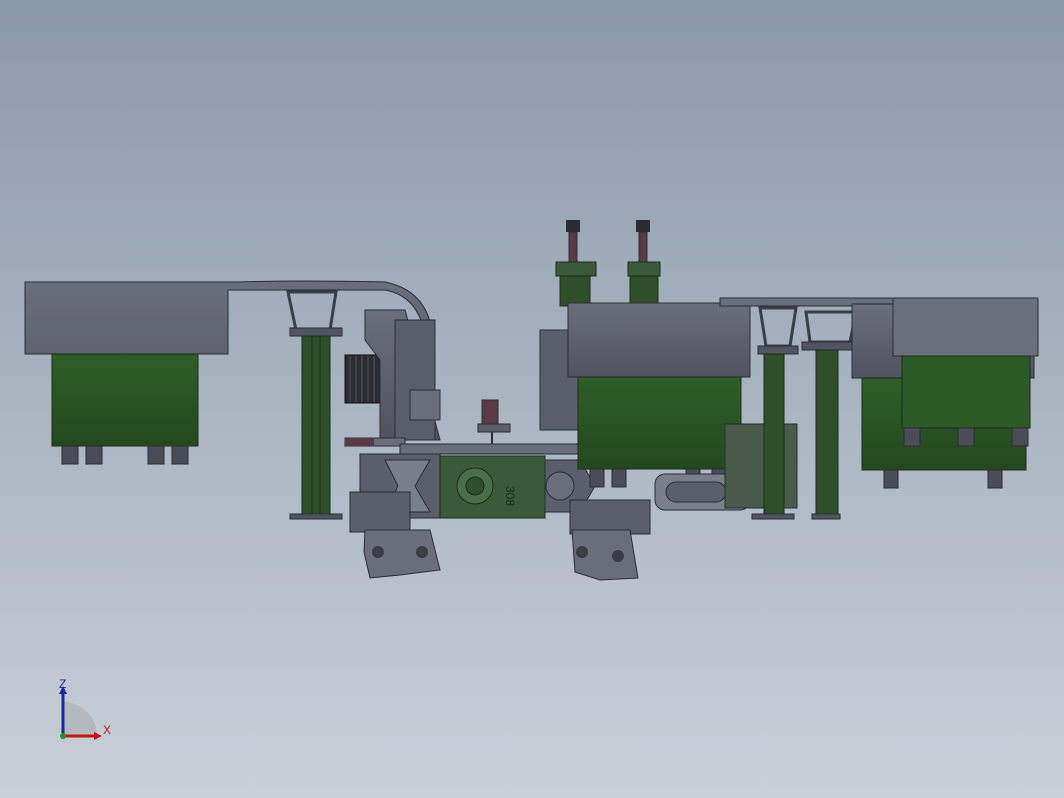 The image size is (1064, 798). What do you see at coordinates (510, 496) in the screenshot?
I see `gearbox-engraving: 308` at bounding box center [510, 496].